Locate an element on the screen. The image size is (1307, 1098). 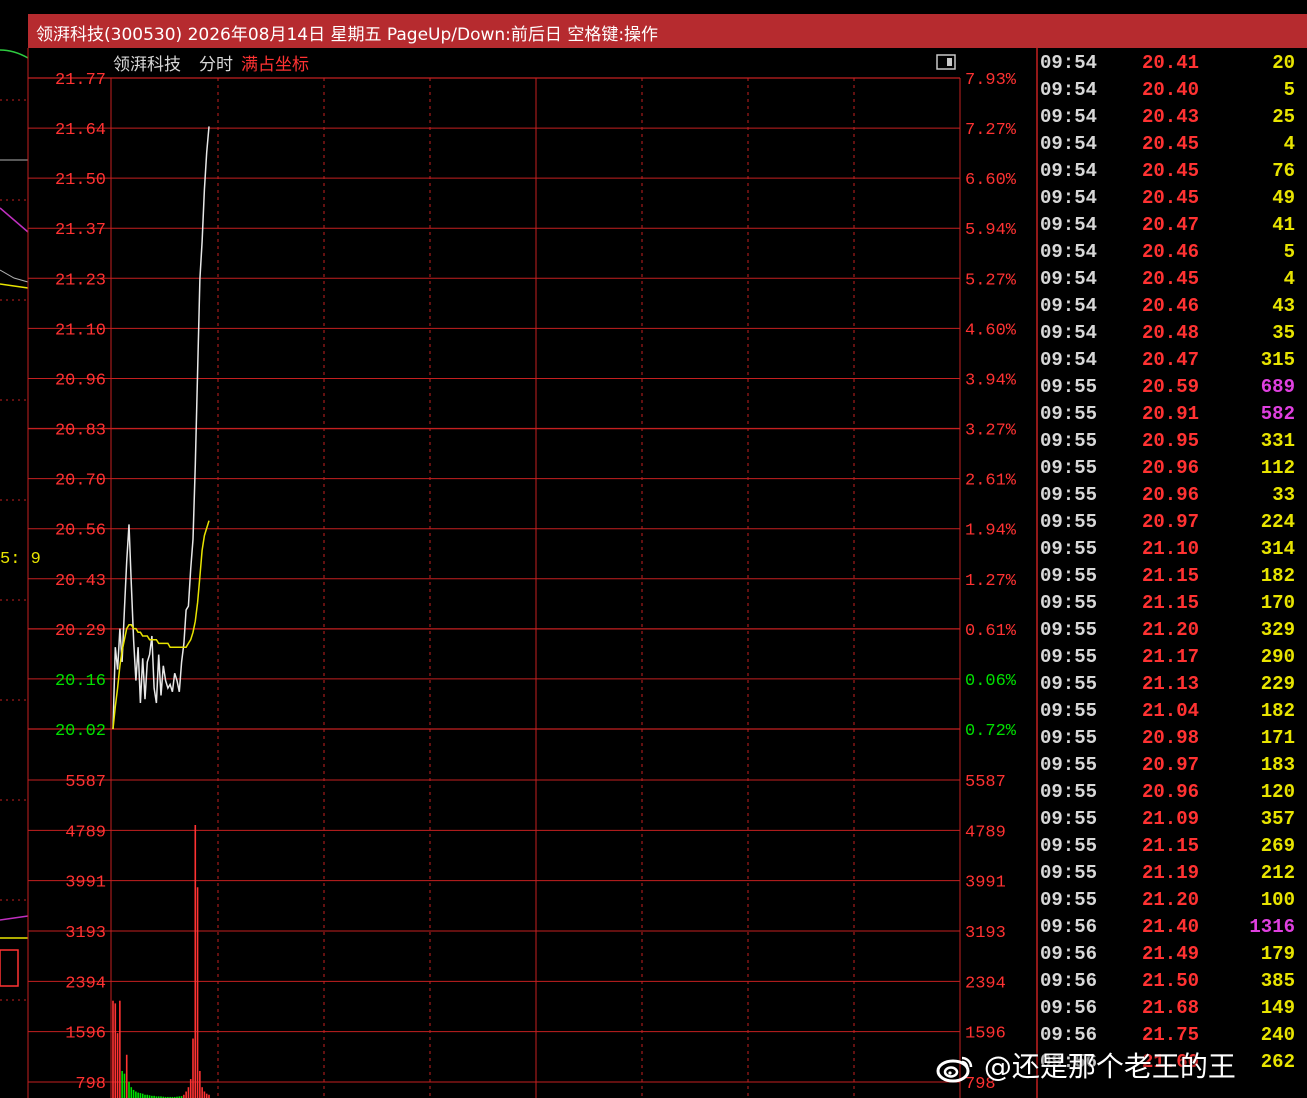
tick-volume: 49 is located at coordinates (1283, 198).